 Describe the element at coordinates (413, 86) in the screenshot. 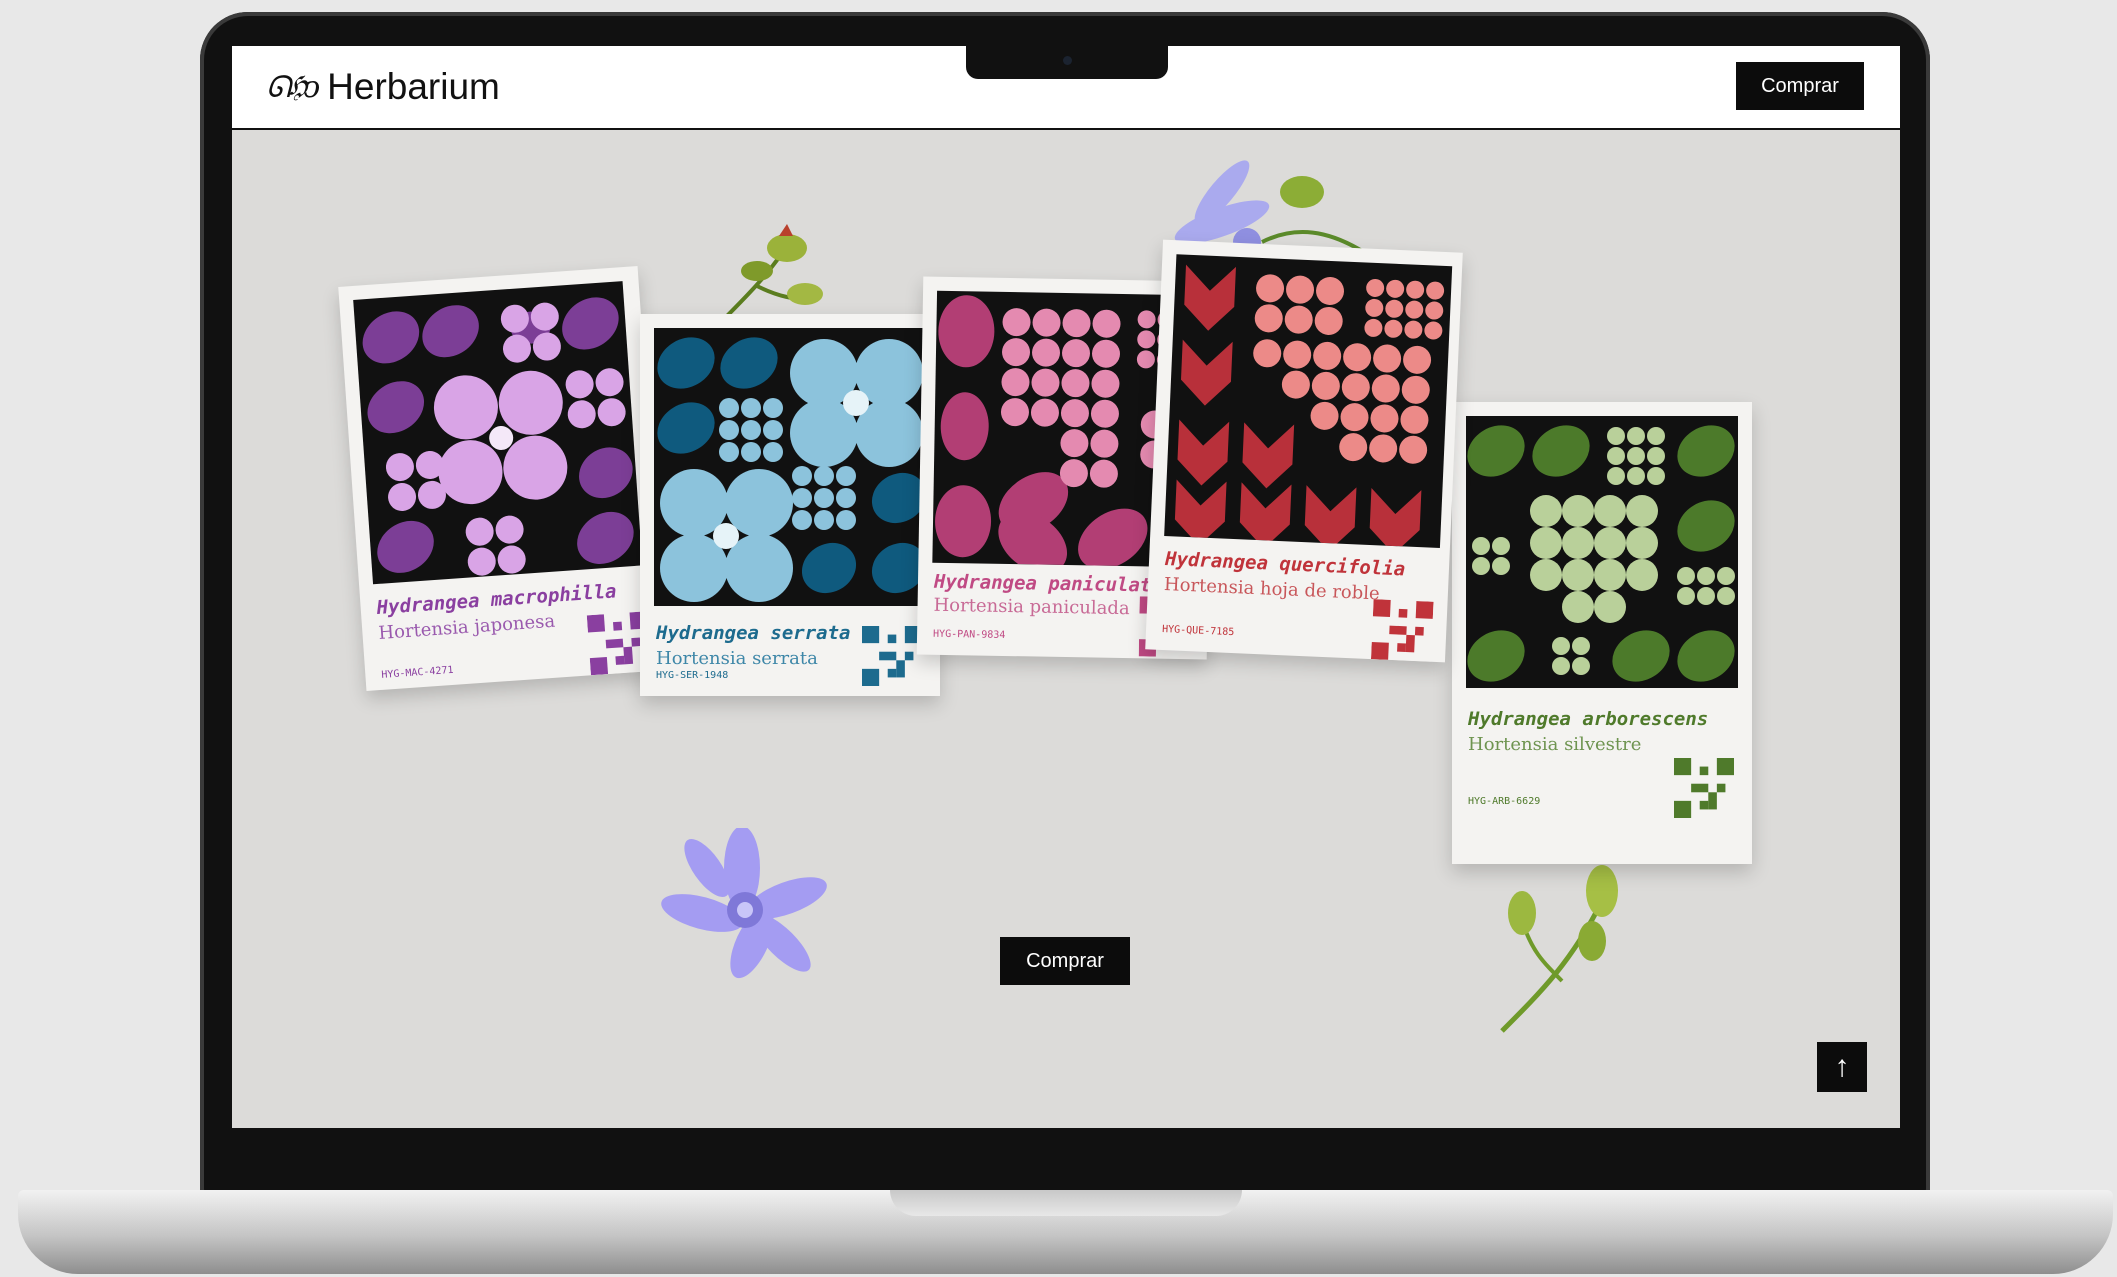

I see `logo-text: Herbarium` at that location.